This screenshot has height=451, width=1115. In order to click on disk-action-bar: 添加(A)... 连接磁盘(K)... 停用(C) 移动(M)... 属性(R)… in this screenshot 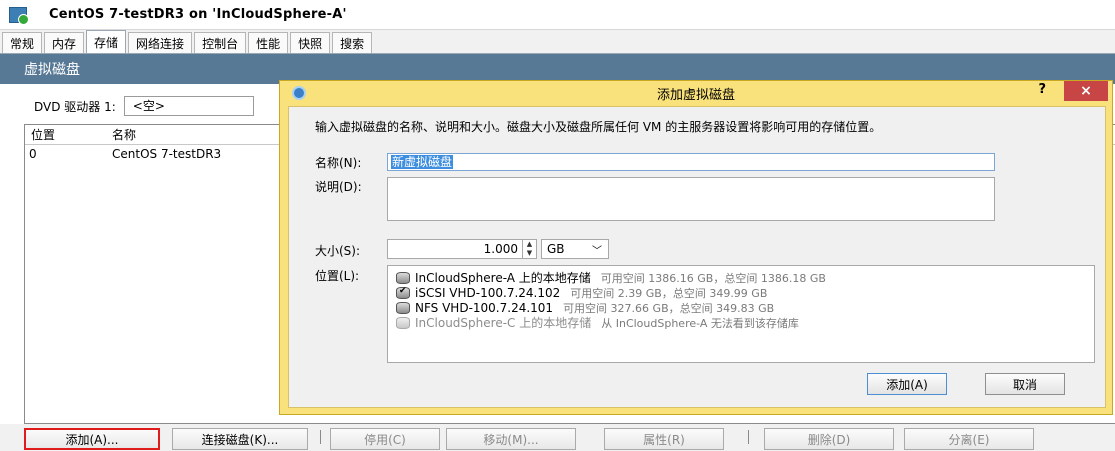, I will do `click(557, 437)`.